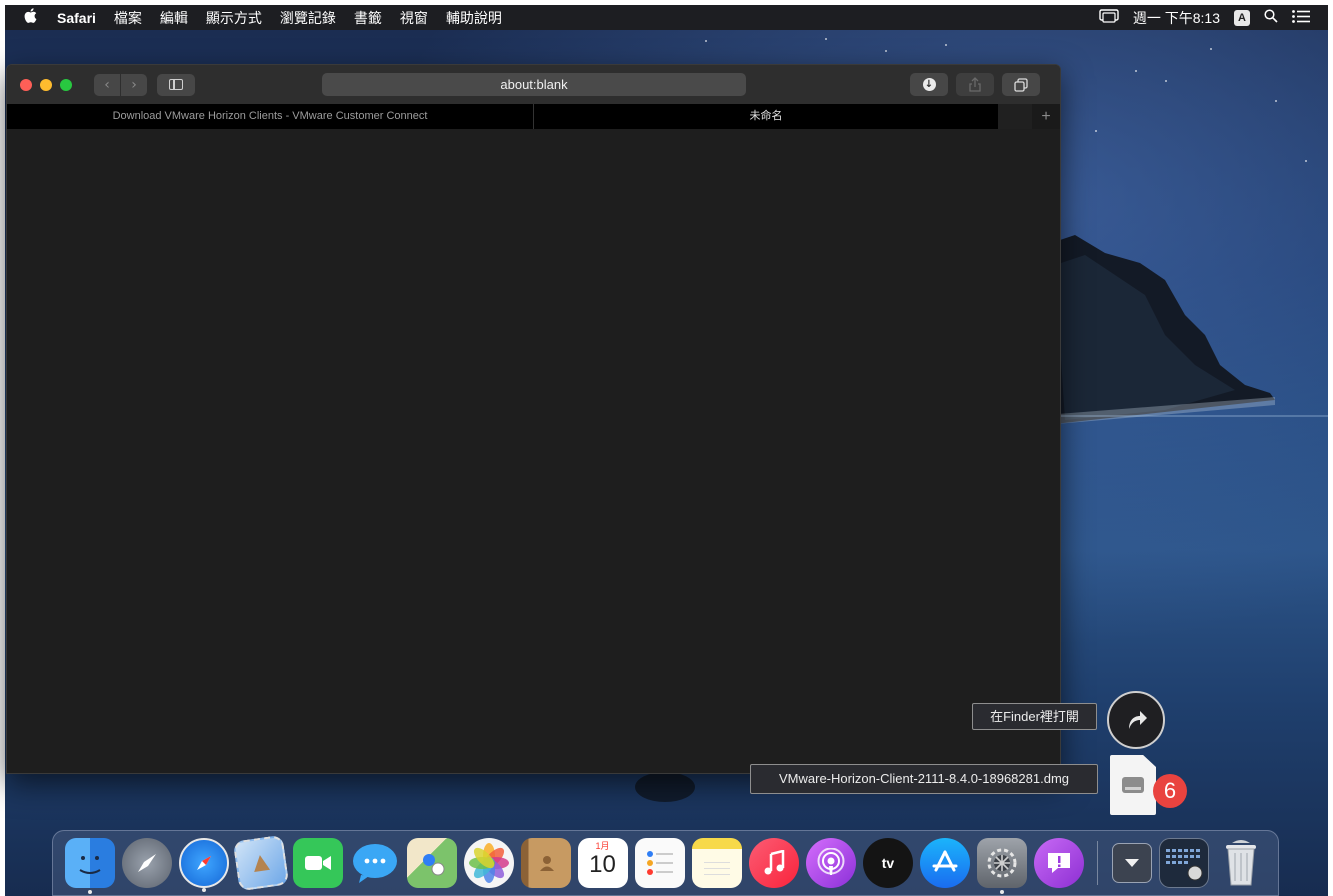 This screenshot has height=896, width=1333. I want to click on dock-calendar-icon: 1月 10, so click(602, 863).